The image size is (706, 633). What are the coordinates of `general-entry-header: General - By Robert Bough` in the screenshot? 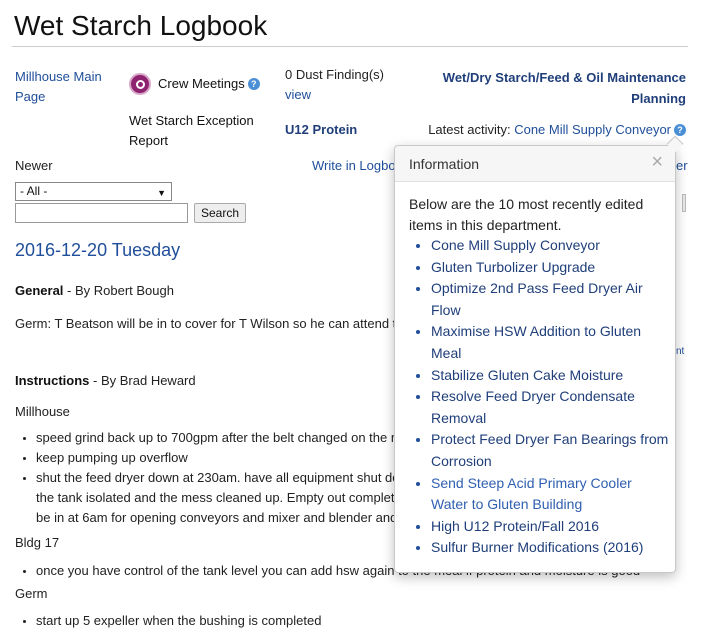 It's located at (94, 290).